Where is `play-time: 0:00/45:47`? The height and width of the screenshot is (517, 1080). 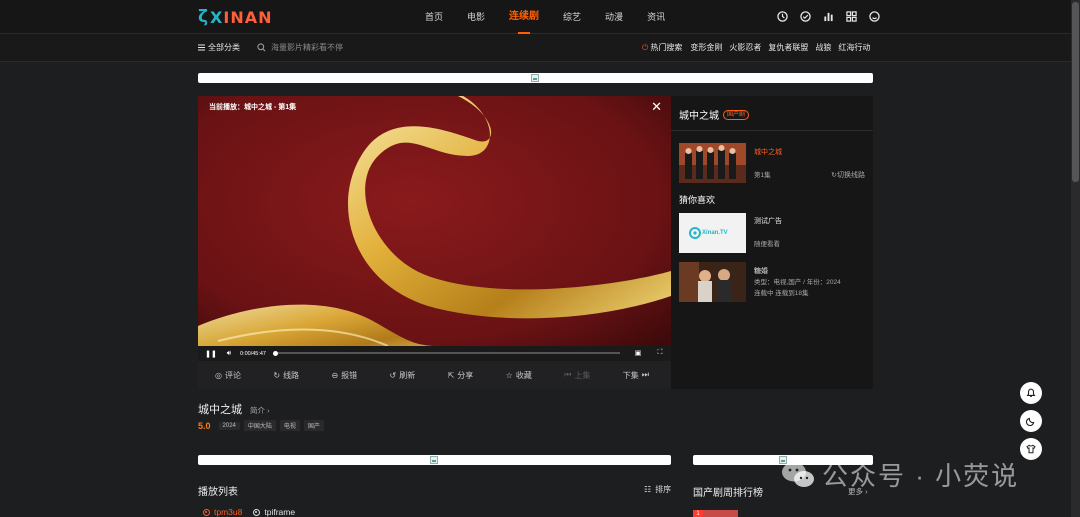
play-time: 0:00/45:47 is located at coordinates (253, 353).